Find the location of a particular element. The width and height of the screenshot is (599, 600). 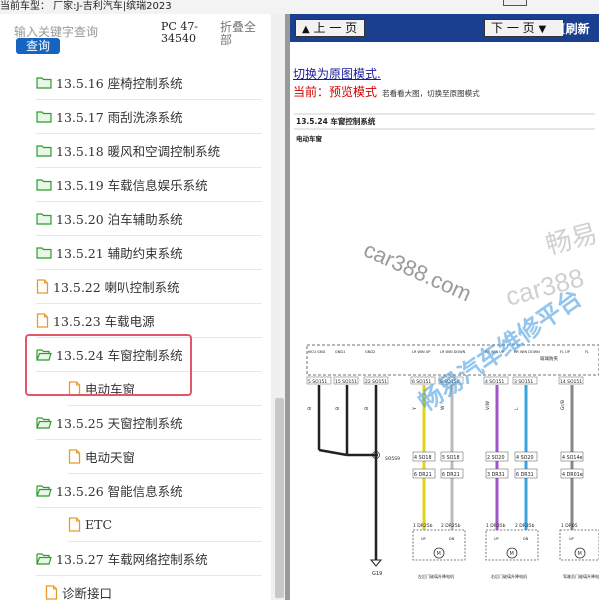

tree-item: 13.5.21 辅助约束系统 is located at coordinates (149, 253).